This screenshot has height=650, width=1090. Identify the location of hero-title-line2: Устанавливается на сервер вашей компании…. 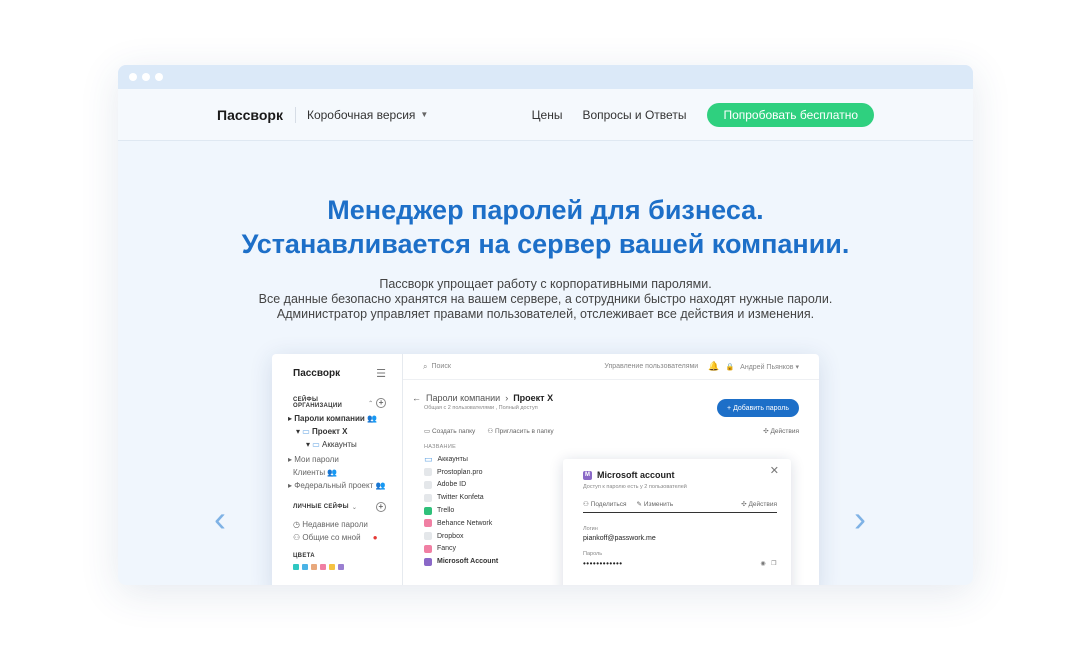
(545, 244).